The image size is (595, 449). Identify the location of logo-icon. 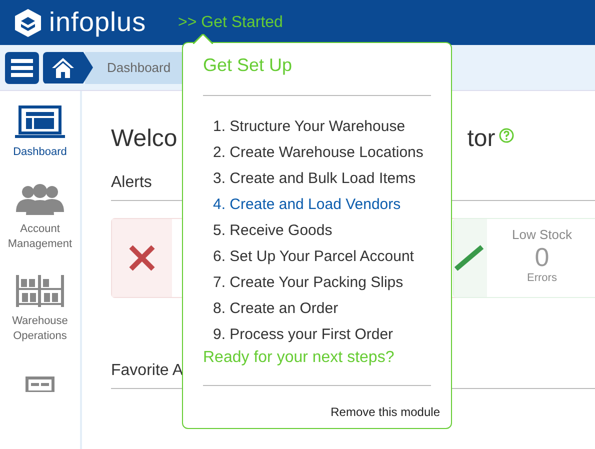
(28, 23).